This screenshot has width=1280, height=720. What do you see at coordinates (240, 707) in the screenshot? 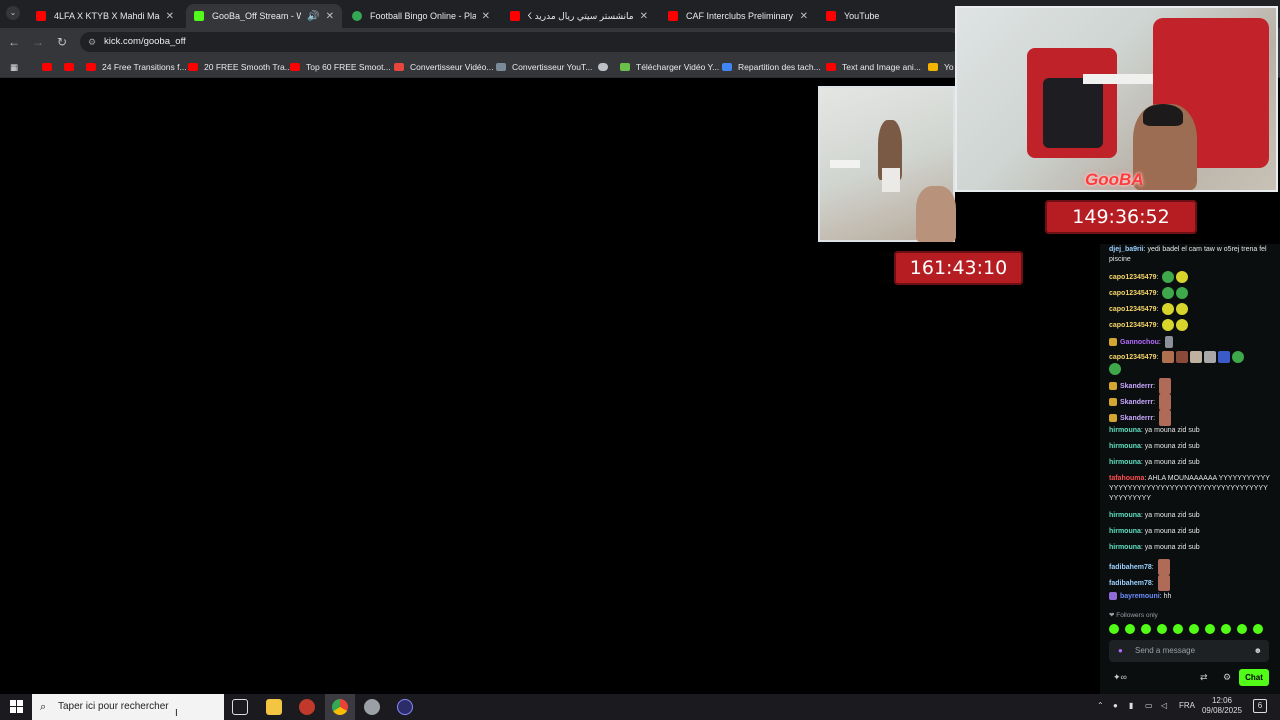
I see `task-view-icon` at bounding box center [240, 707].